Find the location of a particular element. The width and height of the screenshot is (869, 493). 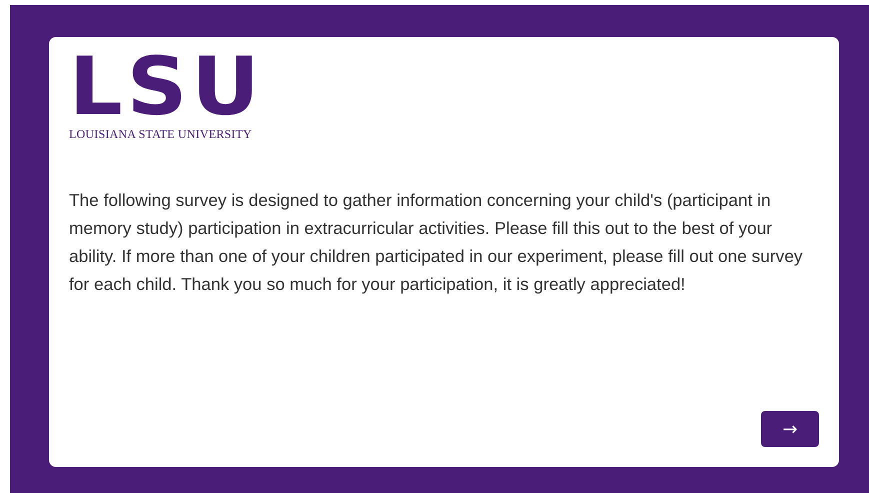

logo-wordmark: LOUISIANA STATE UNIVERSITY is located at coordinates (160, 134).